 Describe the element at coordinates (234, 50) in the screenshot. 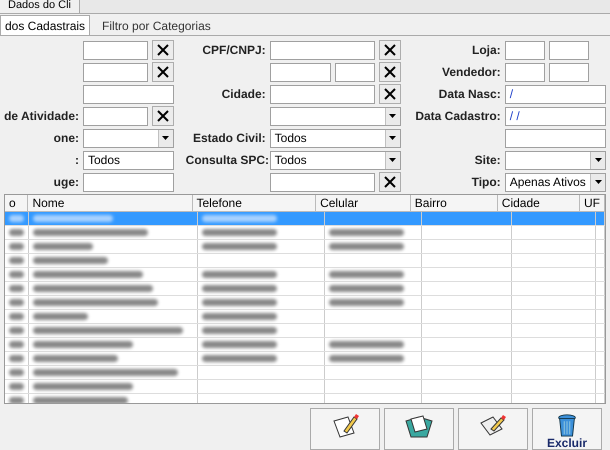

I see `field-label: CPF/CNPJ:` at that location.